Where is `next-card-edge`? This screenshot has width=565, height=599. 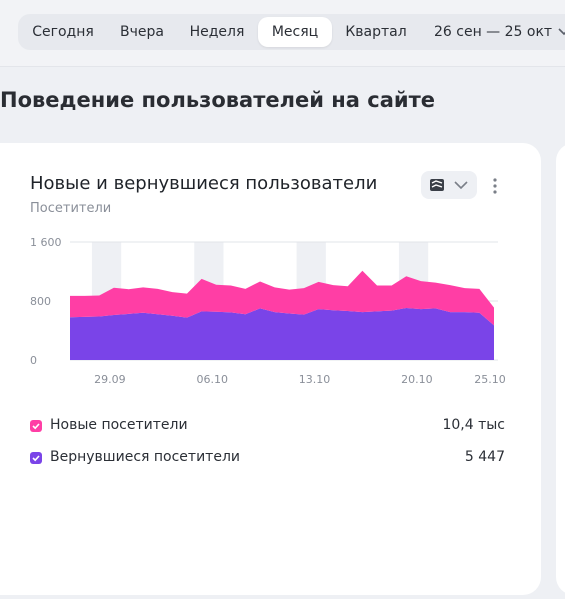 next-card-edge is located at coordinates (560, 369).